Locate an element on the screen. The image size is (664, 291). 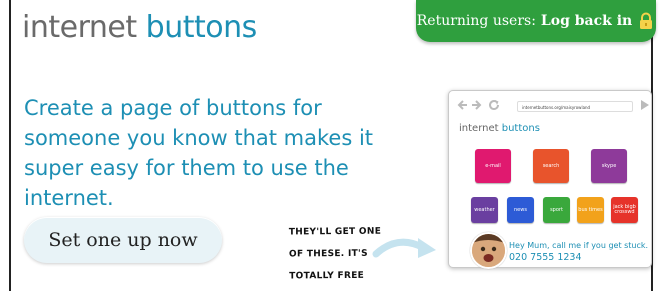
preview-phone: 020 7555 1234 is located at coordinates (545, 257).